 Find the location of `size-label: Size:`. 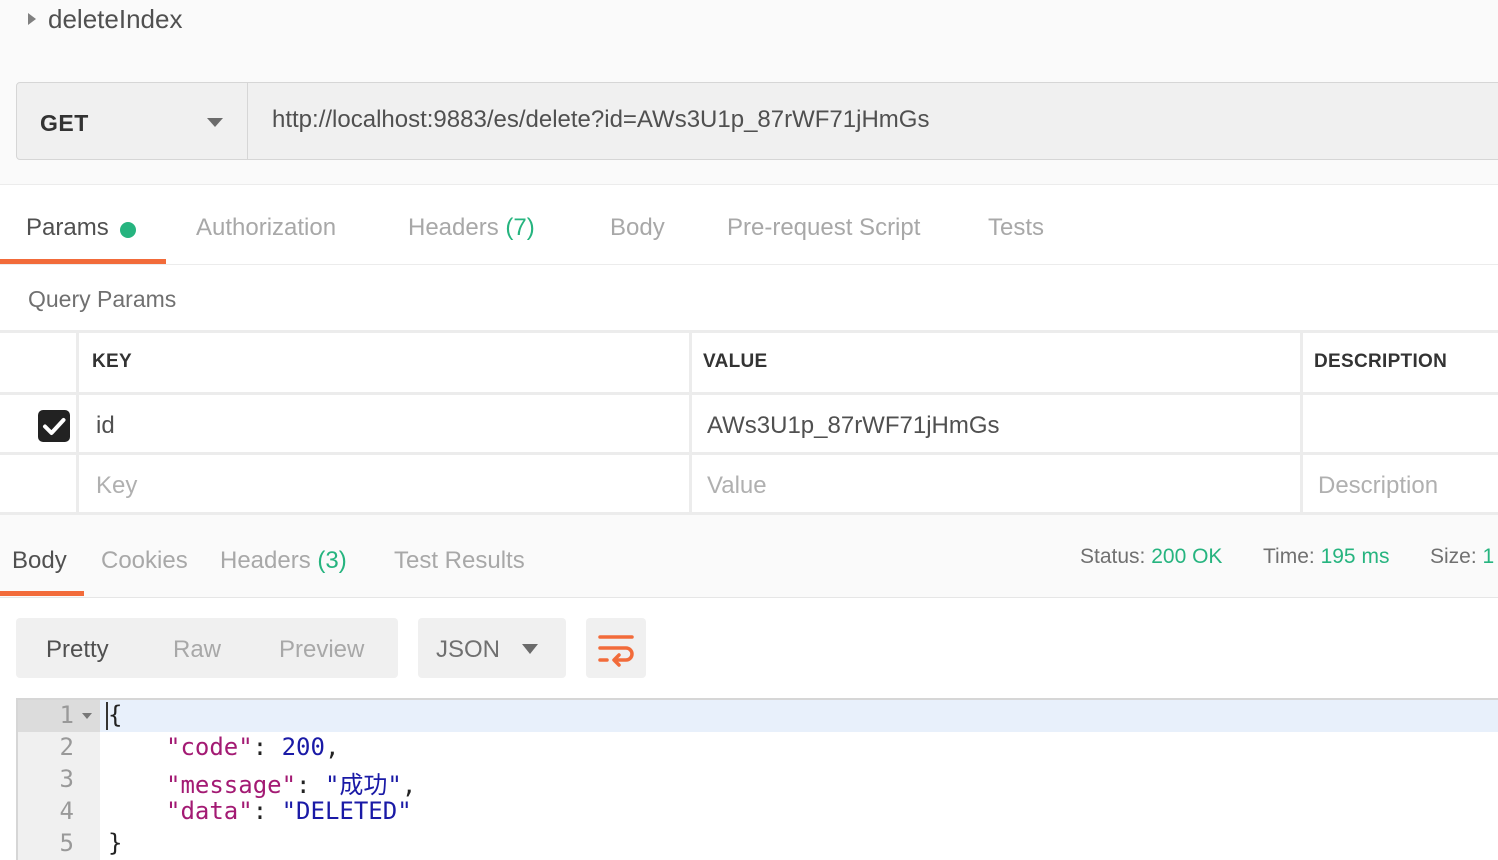

size-label: Size: is located at coordinates (1453, 556).